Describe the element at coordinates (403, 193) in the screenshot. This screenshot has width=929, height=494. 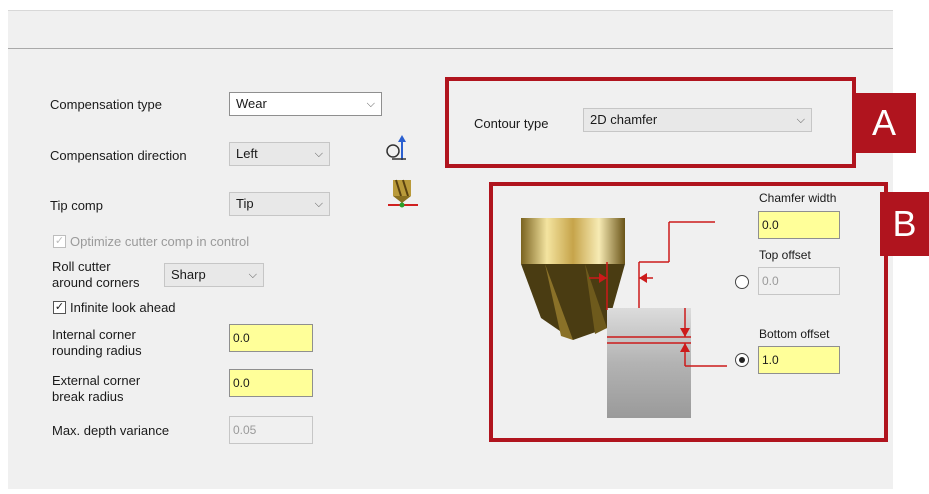
I see `tip-comp-icon` at that location.